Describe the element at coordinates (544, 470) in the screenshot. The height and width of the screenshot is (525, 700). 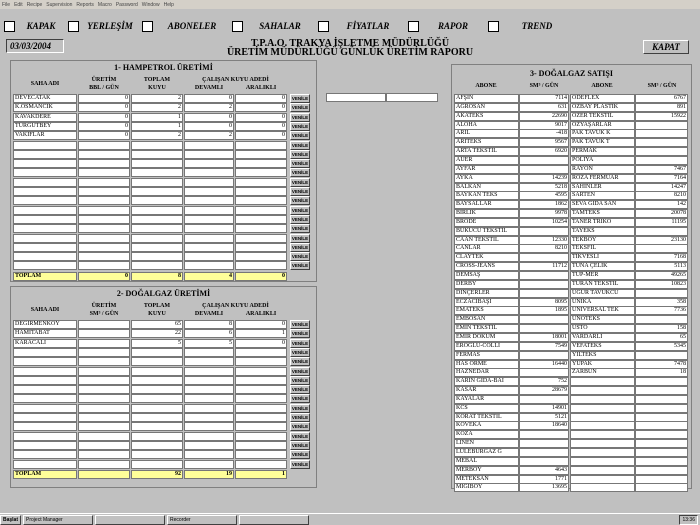
I see `subscriber-volume: 4643` at that location.